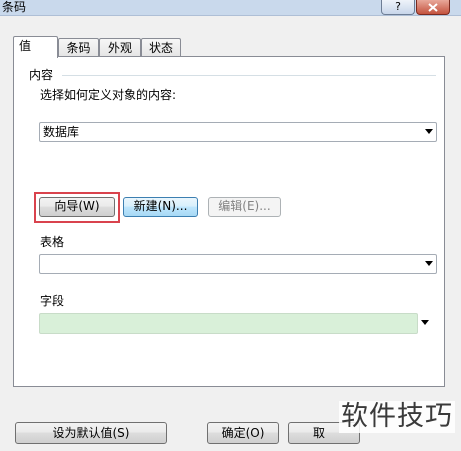  I want to click on content-group-label: 内容, so click(41, 75).